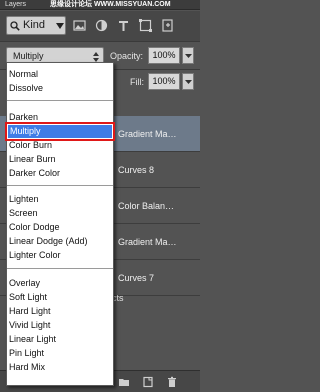 Image resolution: width=320 pixels, height=392 pixels. Describe the element at coordinates (60, 145) in the screenshot. I see `blend-option: Color Burn` at that location.